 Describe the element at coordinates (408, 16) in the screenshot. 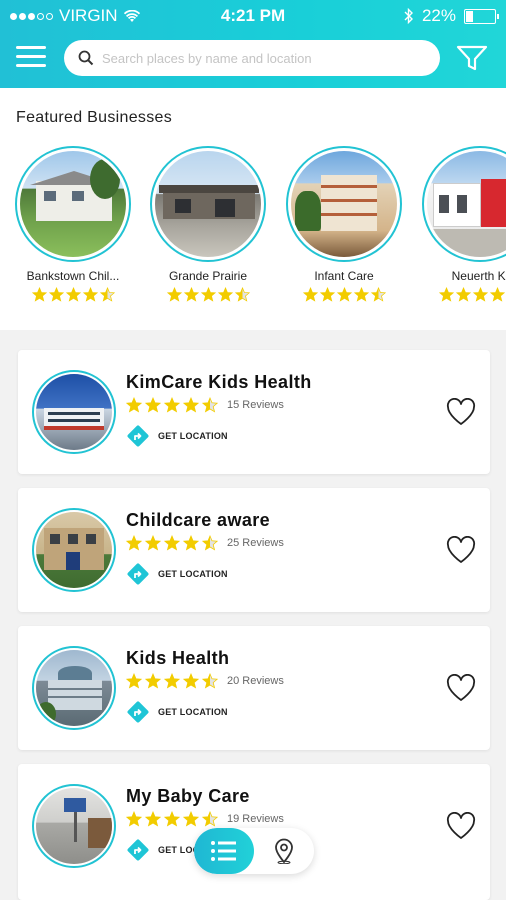

I see `bluetooth-icon` at that location.